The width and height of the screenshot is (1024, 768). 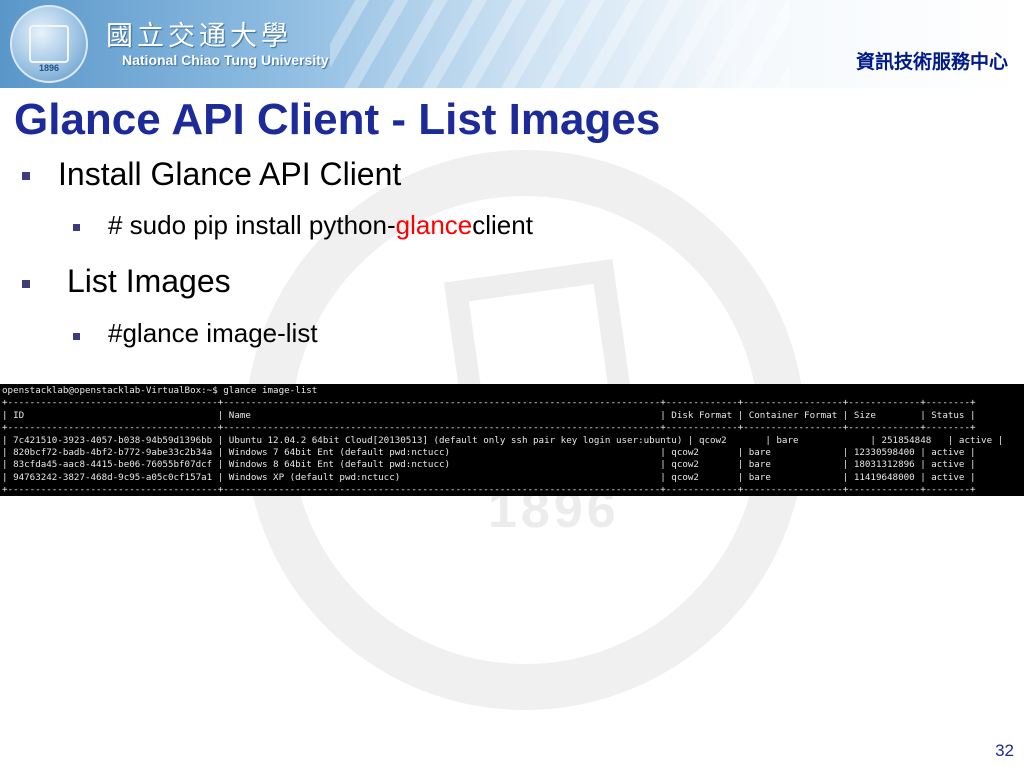 What do you see at coordinates (225, 60) in the screenshot?
I see `university-name-english: National Chiao Tung University` at bounding box center [225, 60].